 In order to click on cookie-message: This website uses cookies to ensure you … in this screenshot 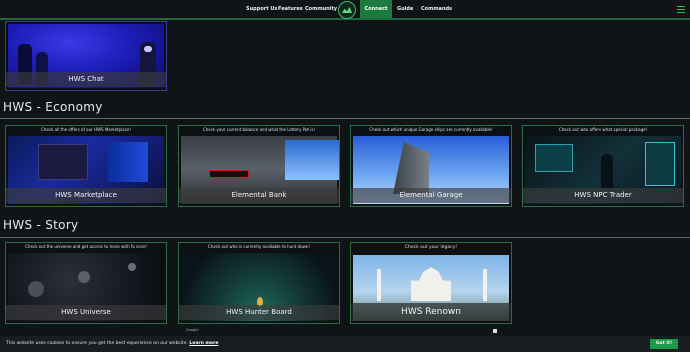, I will do `click(97, 343)`.